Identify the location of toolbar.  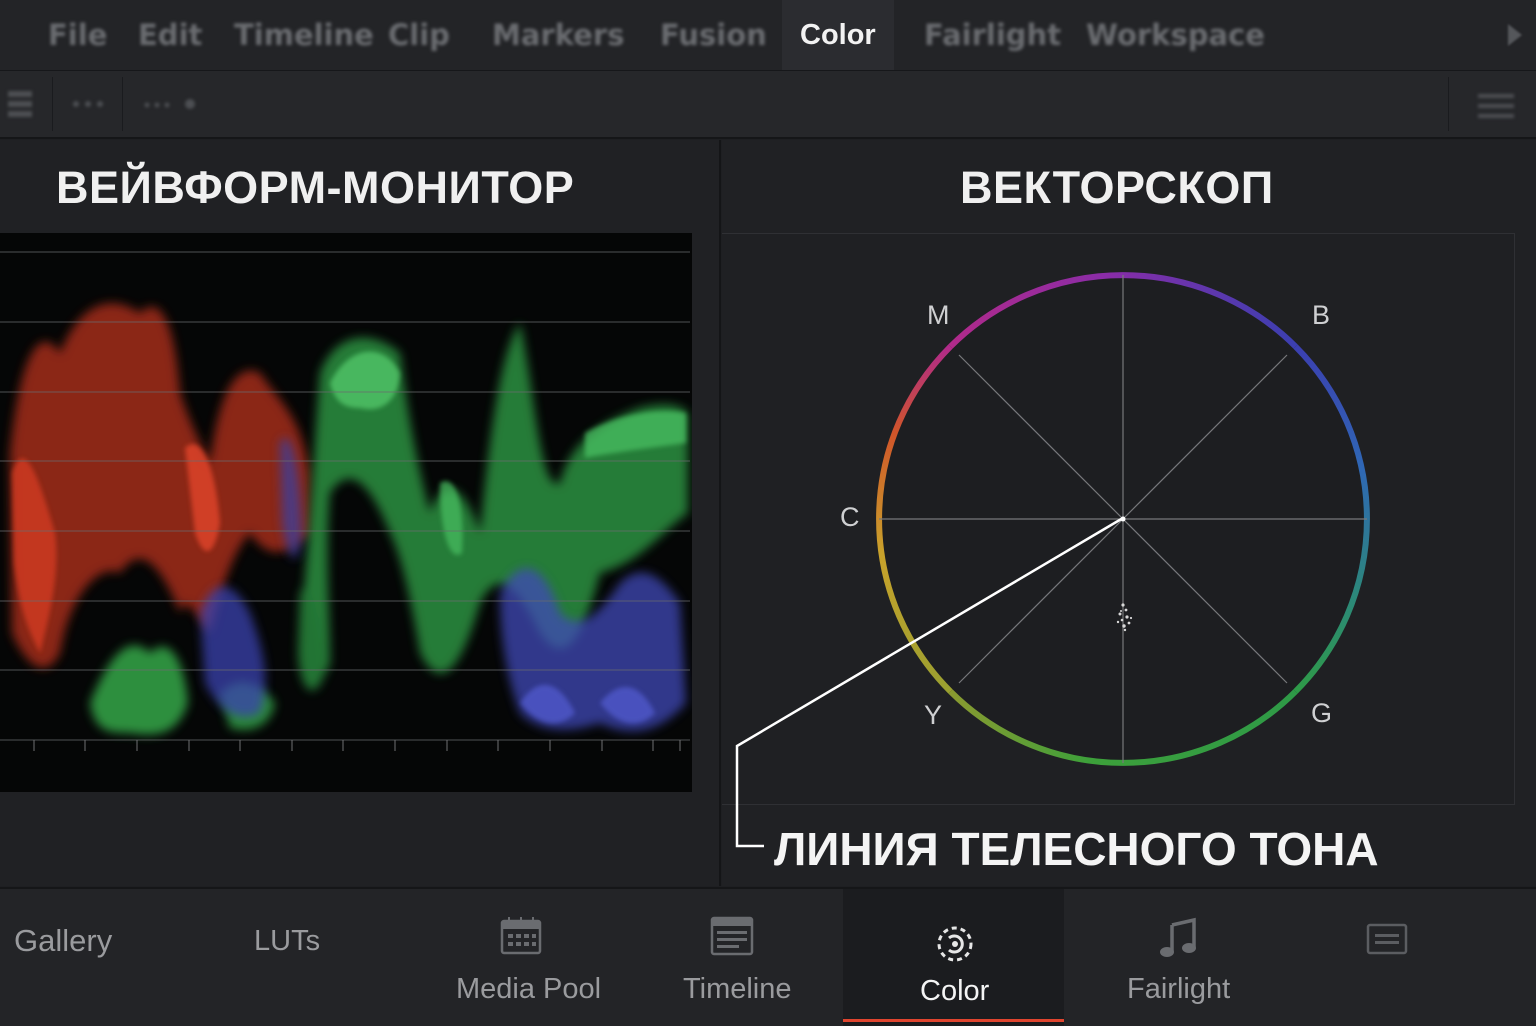
(768, 105).